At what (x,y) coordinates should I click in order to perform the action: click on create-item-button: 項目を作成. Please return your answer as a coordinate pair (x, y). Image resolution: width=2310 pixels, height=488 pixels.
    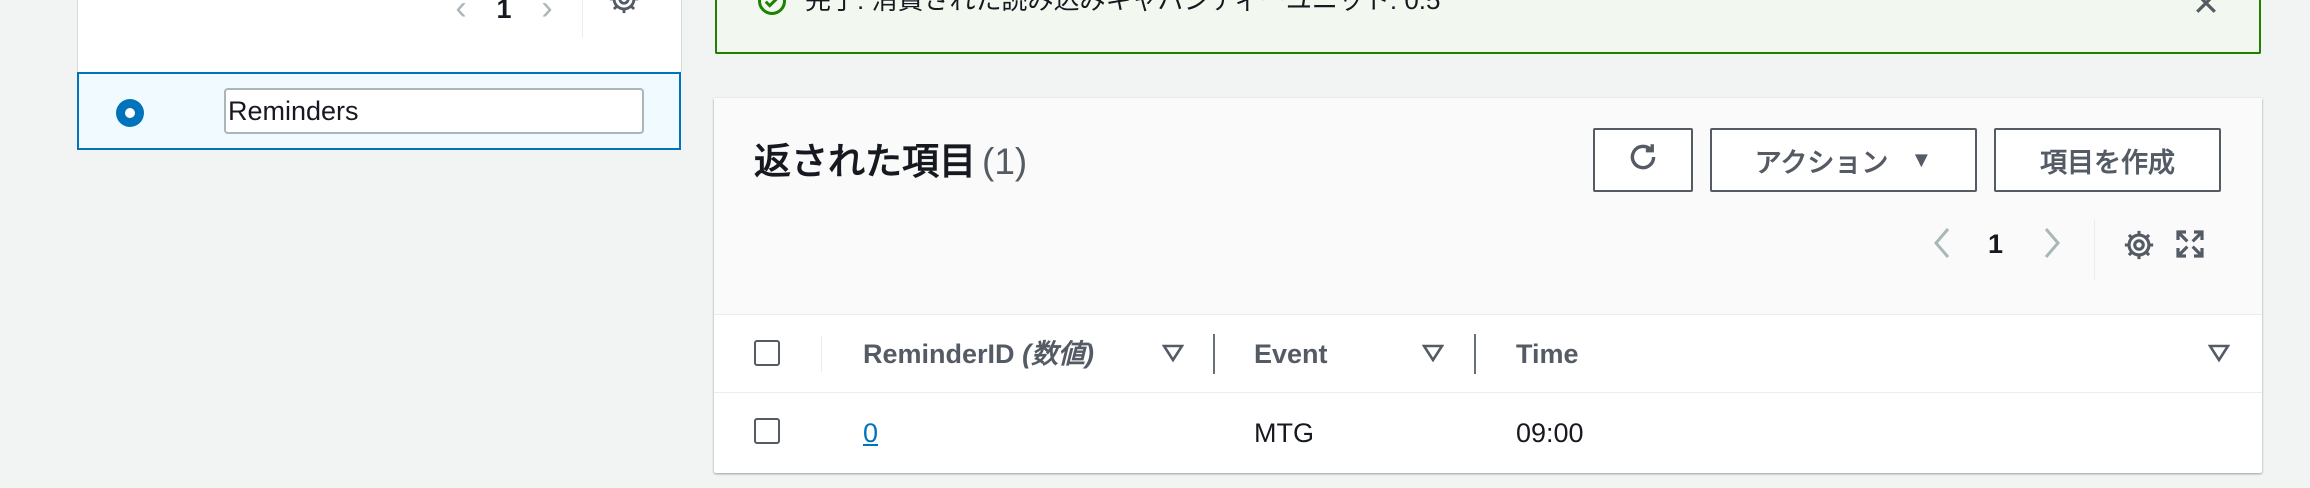
    Looking at the image, I should click on (2107, 160).